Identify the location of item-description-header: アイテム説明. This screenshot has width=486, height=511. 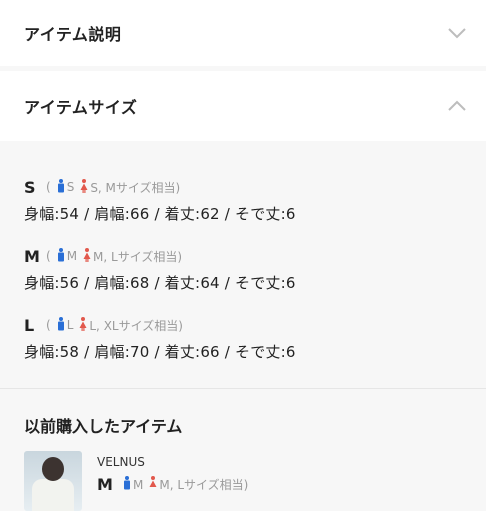
(243, 33).